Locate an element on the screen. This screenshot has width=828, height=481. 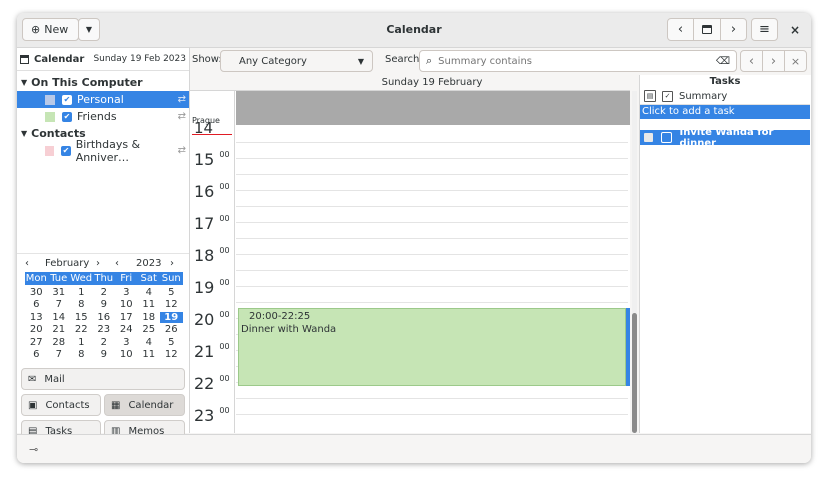
year-label: 2023 is located at coordinates (149, 263).